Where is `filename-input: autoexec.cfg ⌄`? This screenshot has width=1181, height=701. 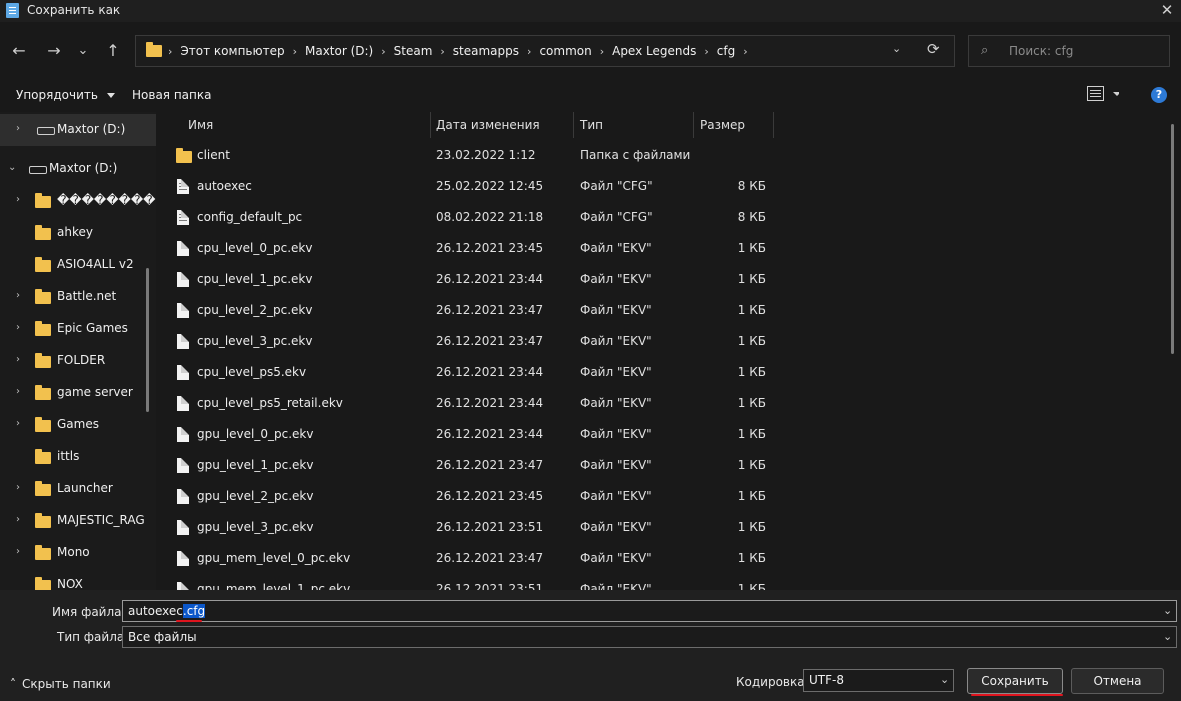
filename-input: autoexec.cfg ⌄ is located at coordinates (649, 611).